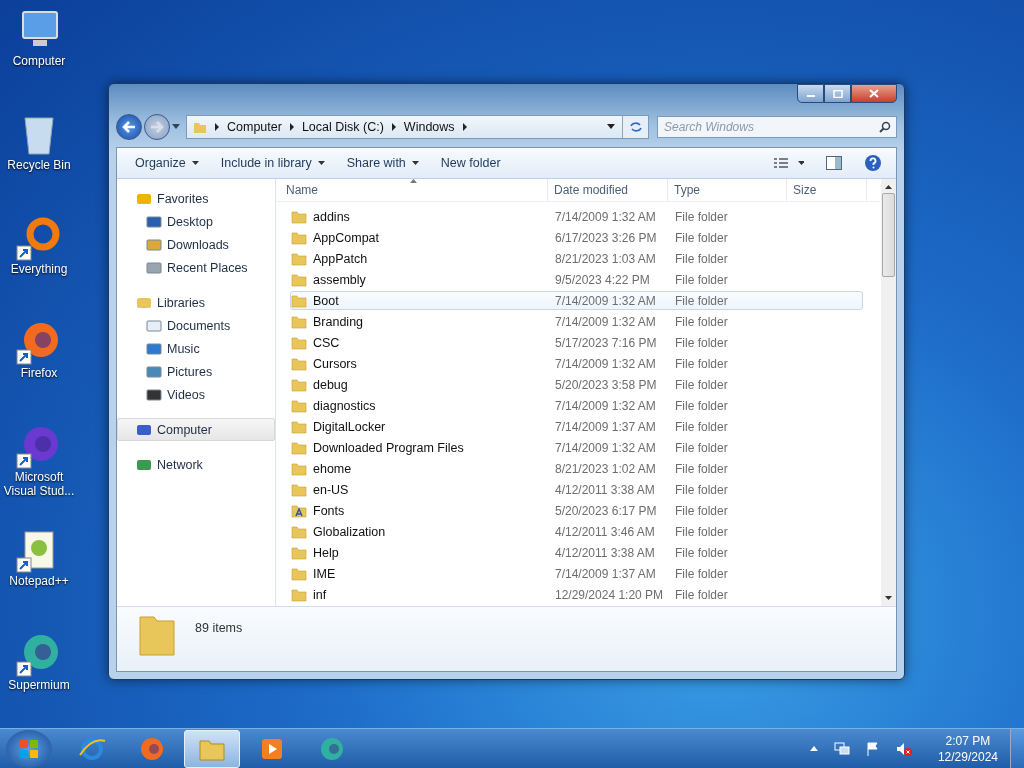 Image resolution: width=1024 pixels, height=768 pixels. I want to click on start-button, so click(29, 748).